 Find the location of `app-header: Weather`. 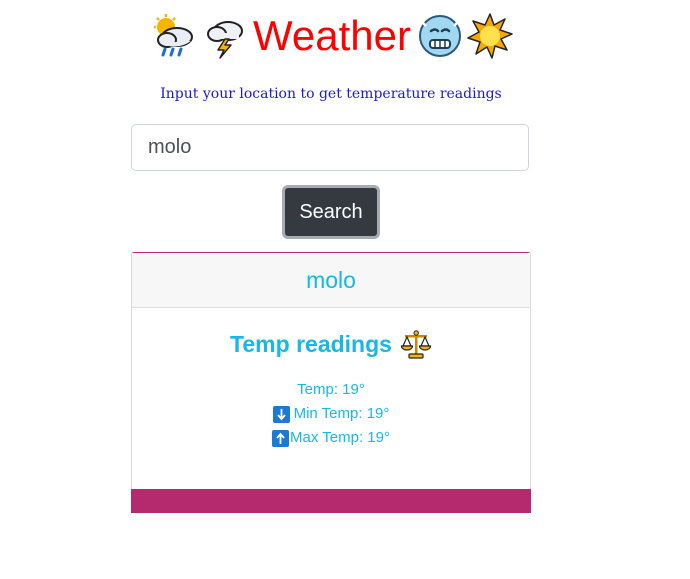

app-header: Weather is located at coordinates (332, 36).